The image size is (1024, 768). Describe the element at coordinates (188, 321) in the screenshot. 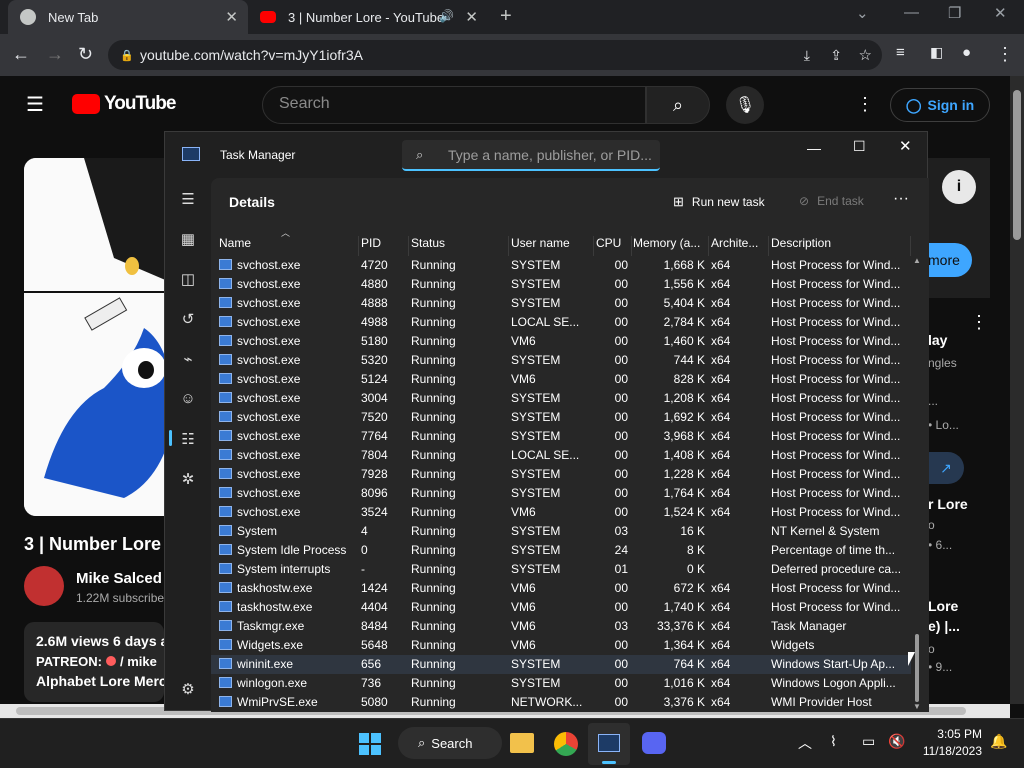

I see `app-history-icon: ↺` at that location.